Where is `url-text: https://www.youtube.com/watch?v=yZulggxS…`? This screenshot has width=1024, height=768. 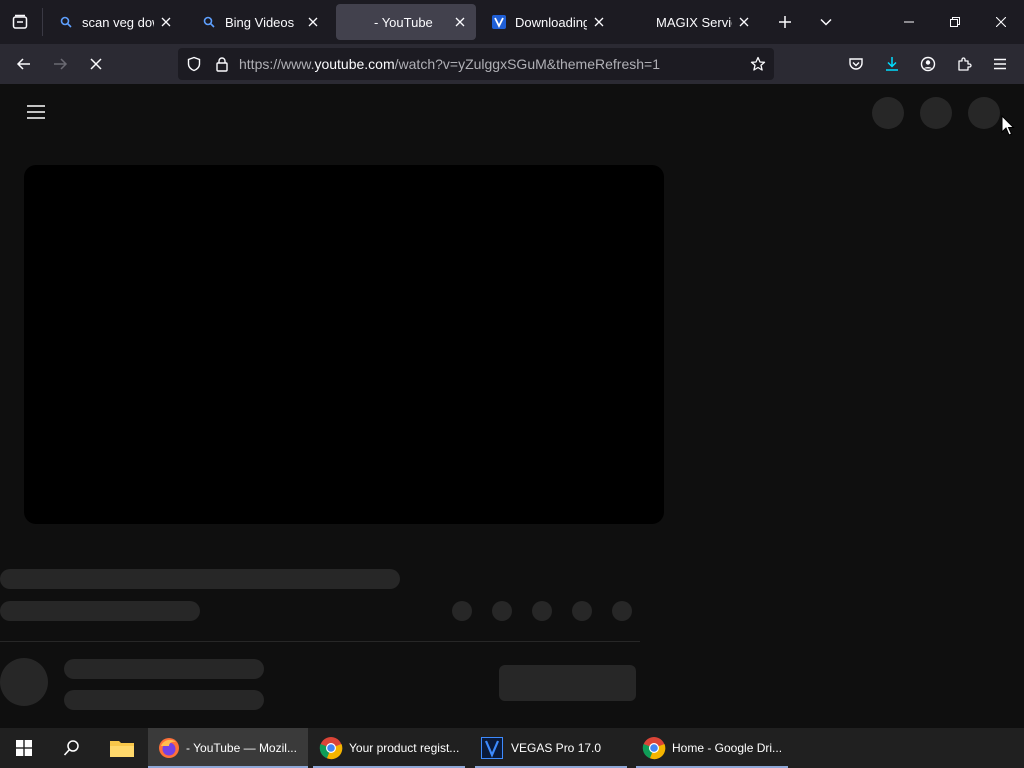
url-text: https://www.youtube.com/watch?v=yZulggxS… is located at coordinates (449, 64).